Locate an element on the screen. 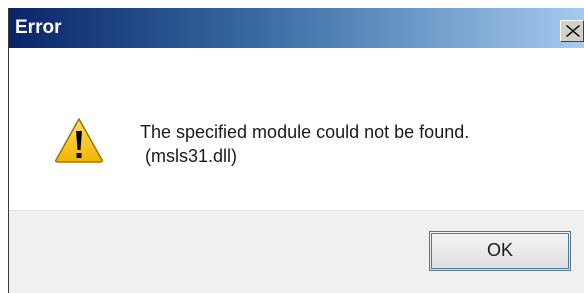  message-line-1: The specified module could not be found. is located at coordinates (305, 132).